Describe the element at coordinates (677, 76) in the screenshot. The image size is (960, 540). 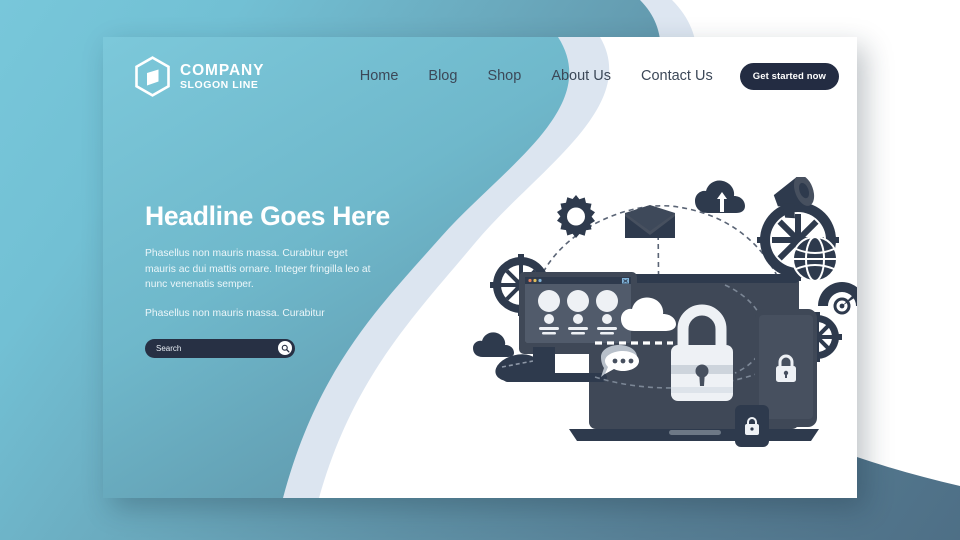
I see `nav-item-contact-us: Contact Us` at that location.